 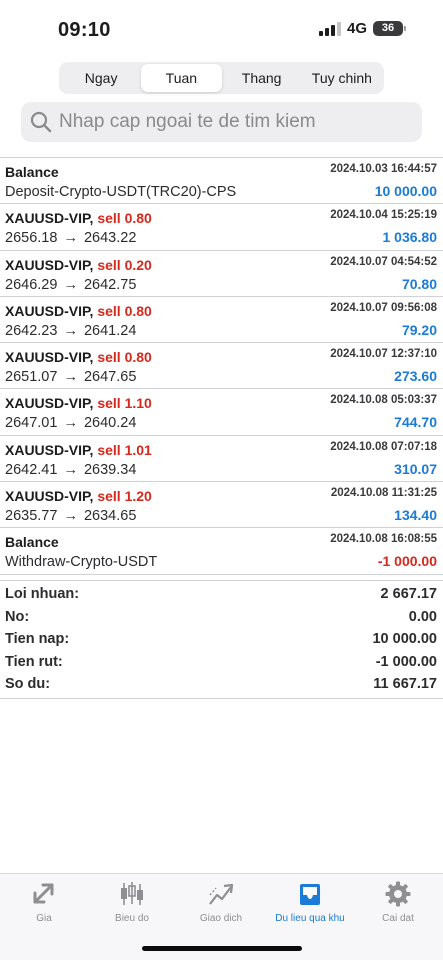 What do you see at coordinates (329, 28) in the screenshot?
I see `signal-icon` at bounding box center [329, 28].